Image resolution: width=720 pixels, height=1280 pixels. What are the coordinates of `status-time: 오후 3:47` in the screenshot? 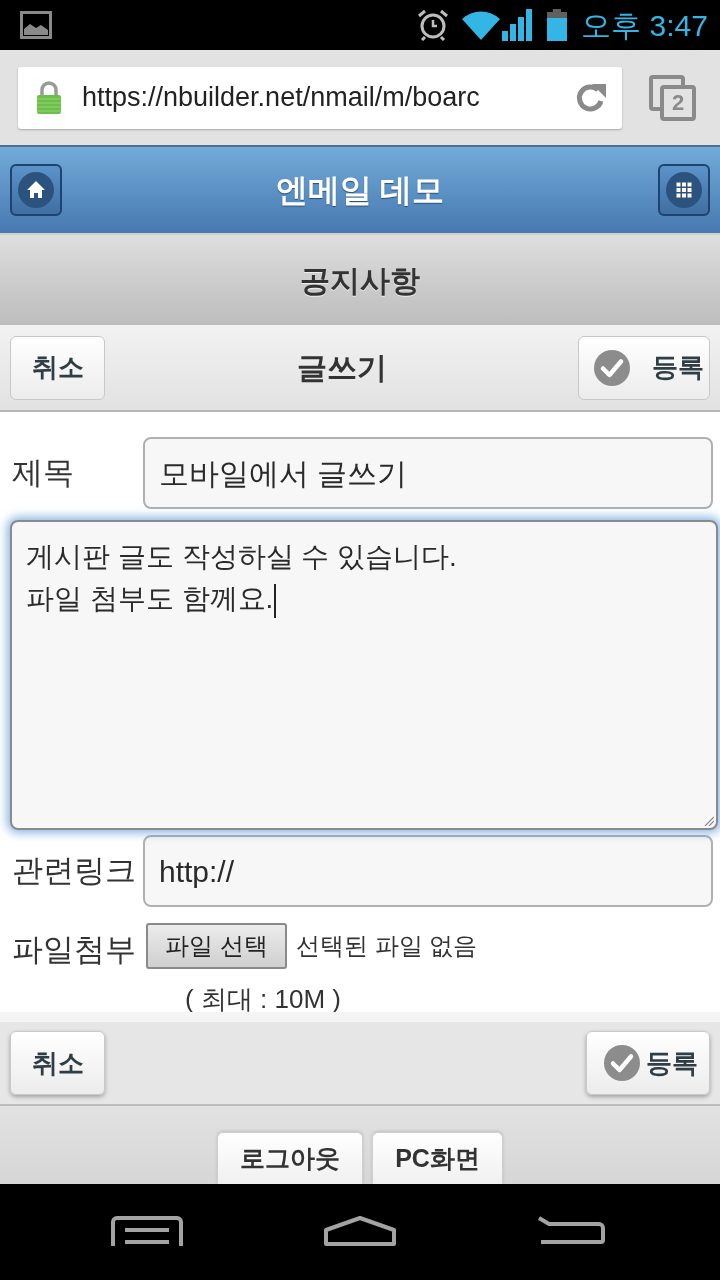 It's located at (644, 25).